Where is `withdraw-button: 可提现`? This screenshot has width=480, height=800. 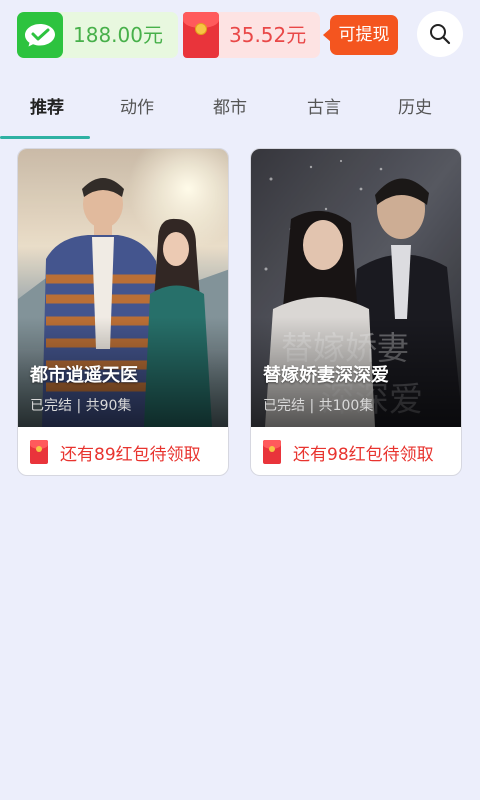
withdraw-button: 可提现 is located at coordinates (360, 35).